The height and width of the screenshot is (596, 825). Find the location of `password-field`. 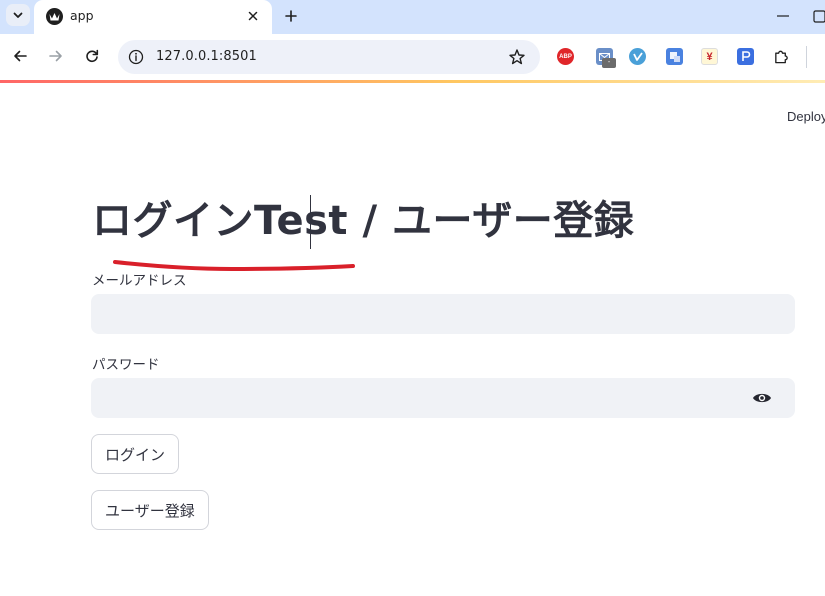

password-field is located at coordinates (443, 398).